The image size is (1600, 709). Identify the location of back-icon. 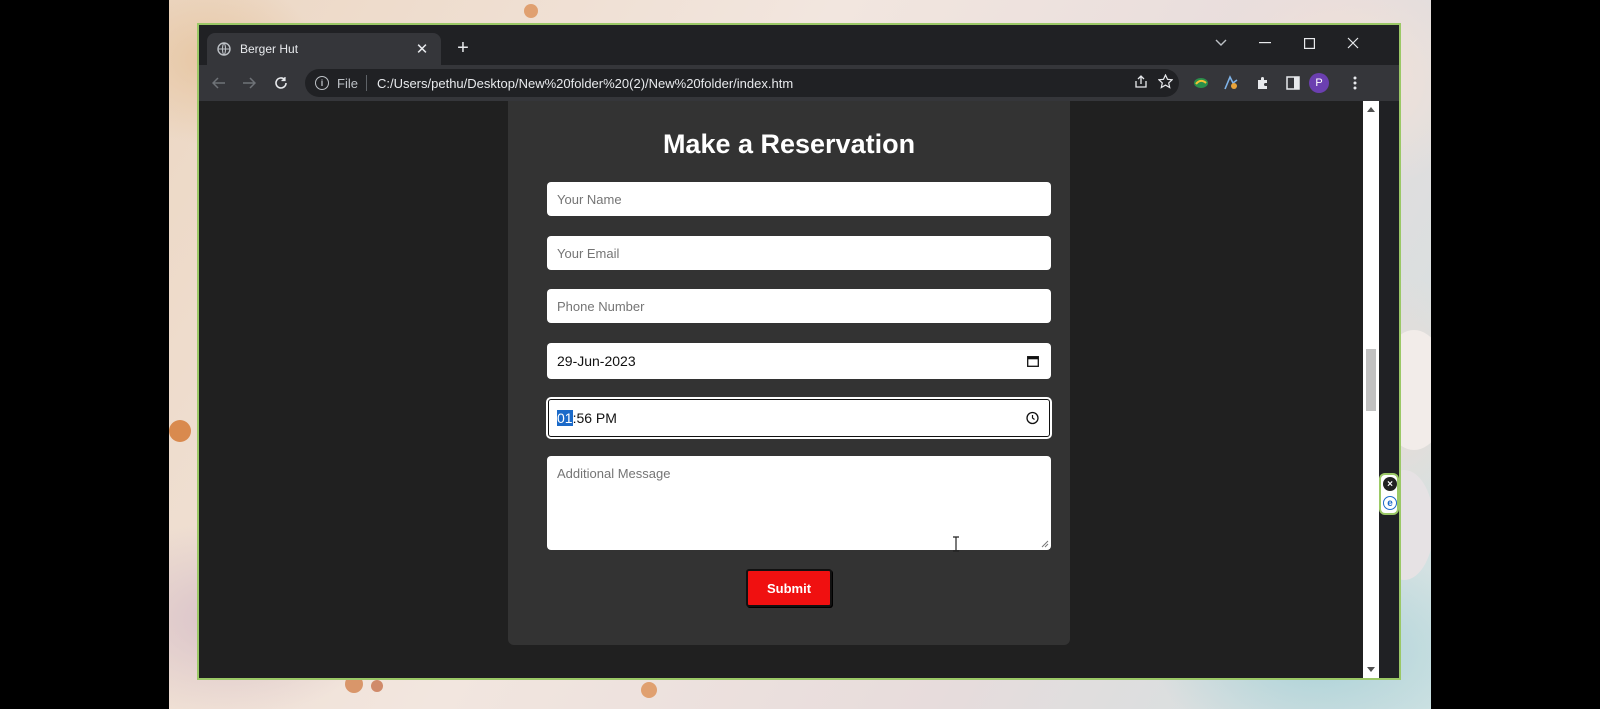
(219, 83).